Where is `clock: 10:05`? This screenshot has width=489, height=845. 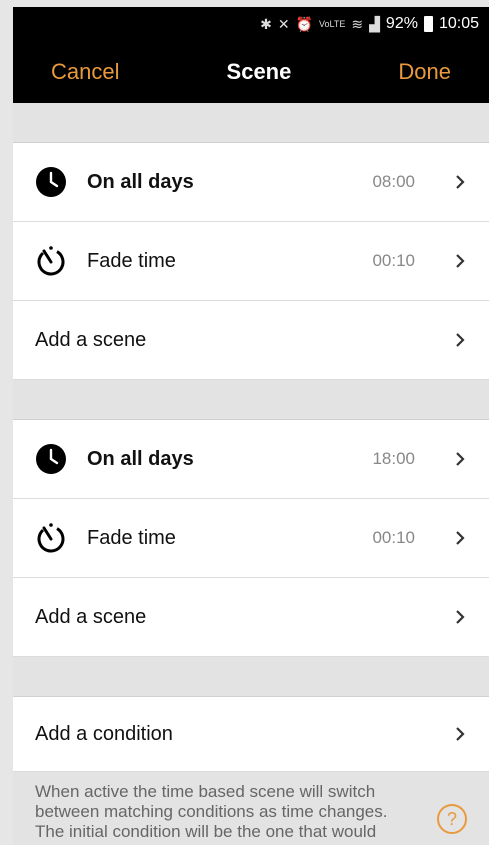 clock: 10:05 is located at coordinates (458, 23).